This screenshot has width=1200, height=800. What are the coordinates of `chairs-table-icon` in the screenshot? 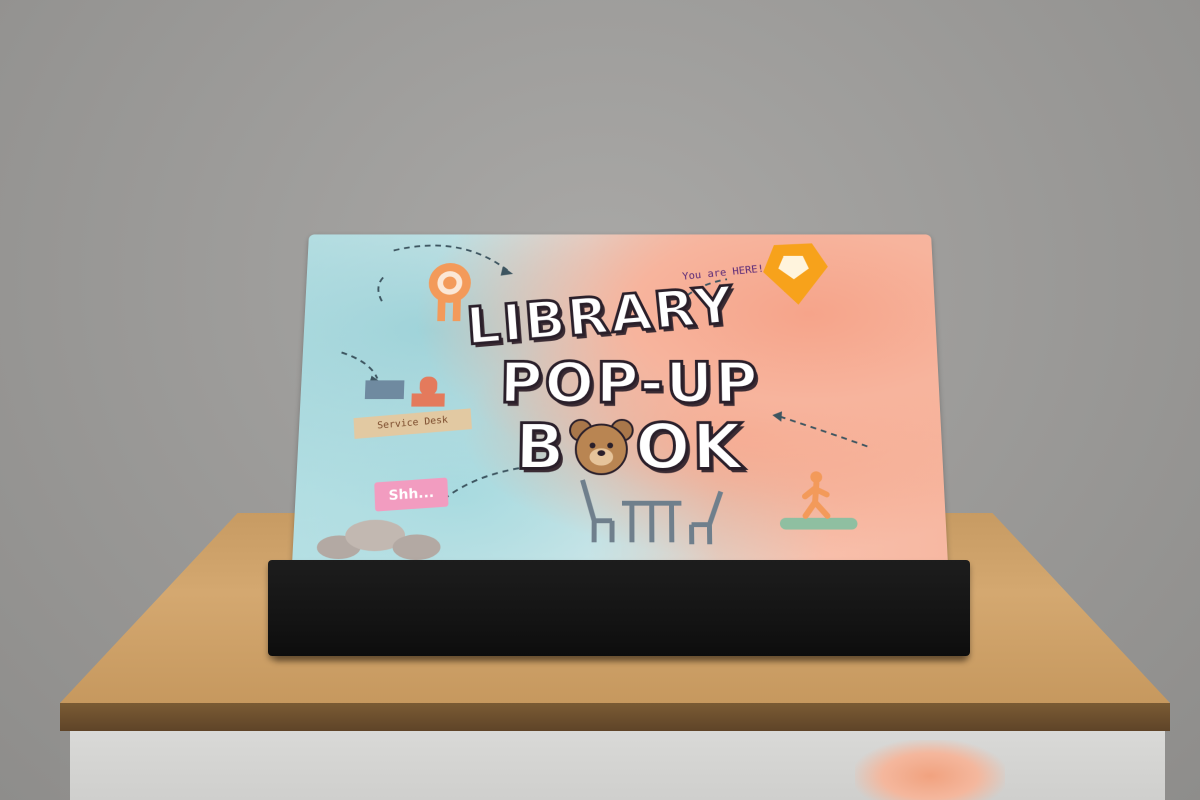 It's located at (652, 509).